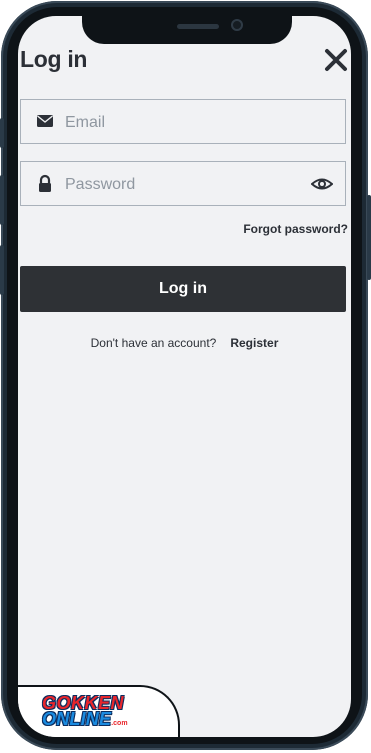 This screenshot has height=753, width=371. What do you see at coordinates (54, 59) in the screenshot?
I see `page-title: Log in` at bounding box center [54, 59].